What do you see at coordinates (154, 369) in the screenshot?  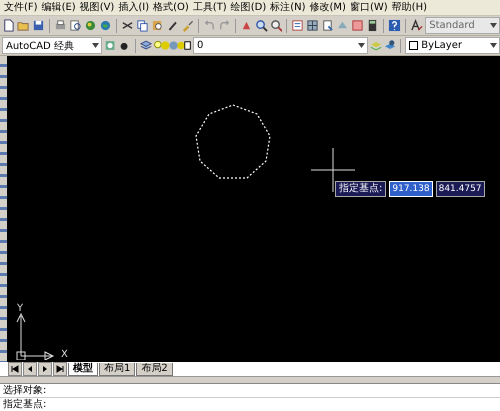 I see `layout-tab: 布局2` at bounding box center [154, 369].